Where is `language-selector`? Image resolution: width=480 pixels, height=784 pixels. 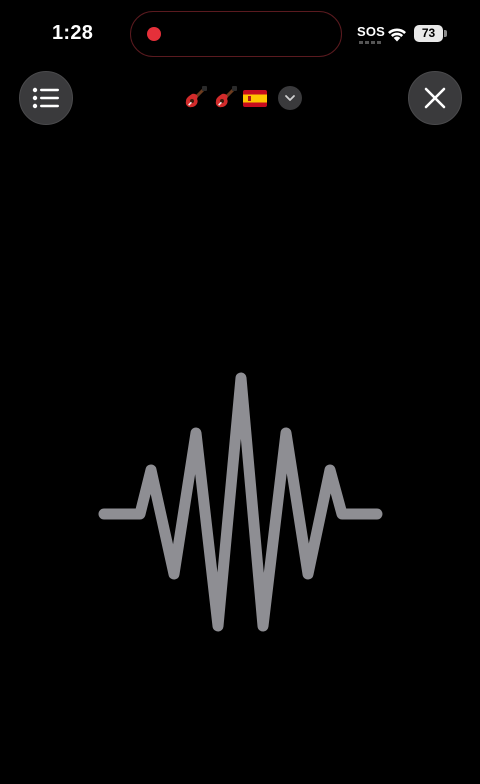 language-selector is located at coordinates (242, 98).